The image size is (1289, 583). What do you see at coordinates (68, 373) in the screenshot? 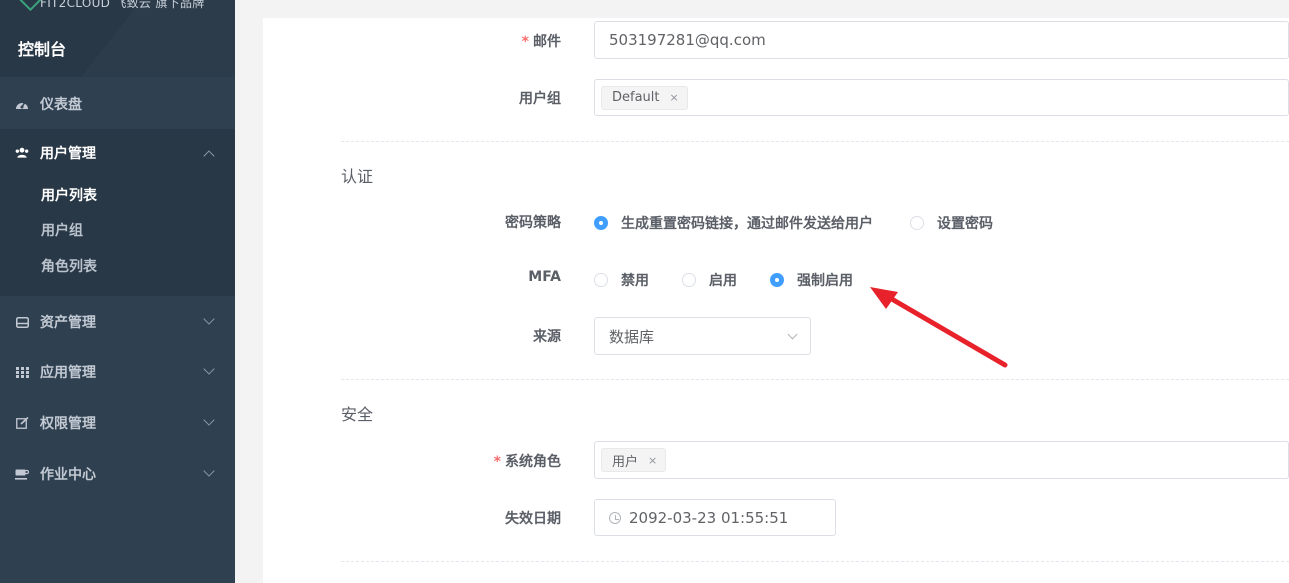
I see `sidebar-item-label: 应用管理` at bounding box center [68, 373].